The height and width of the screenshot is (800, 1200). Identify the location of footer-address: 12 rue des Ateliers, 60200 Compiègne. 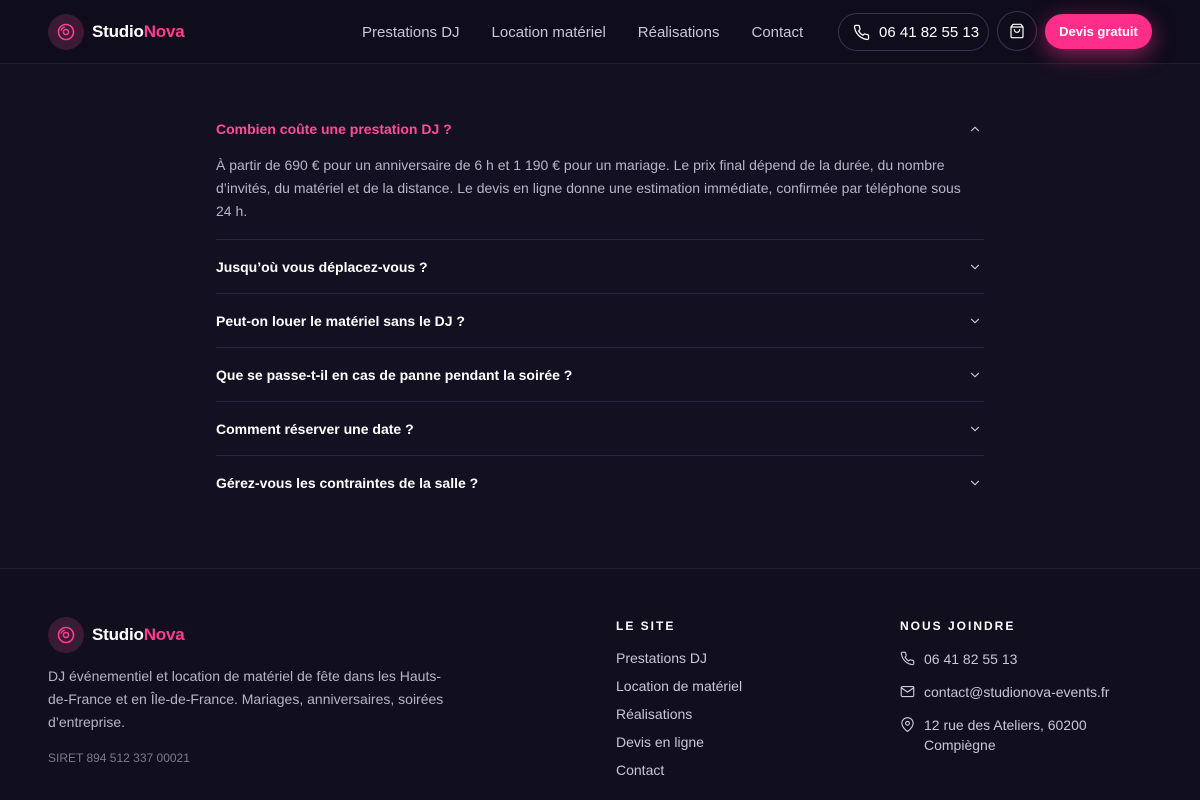
(1030, 735).